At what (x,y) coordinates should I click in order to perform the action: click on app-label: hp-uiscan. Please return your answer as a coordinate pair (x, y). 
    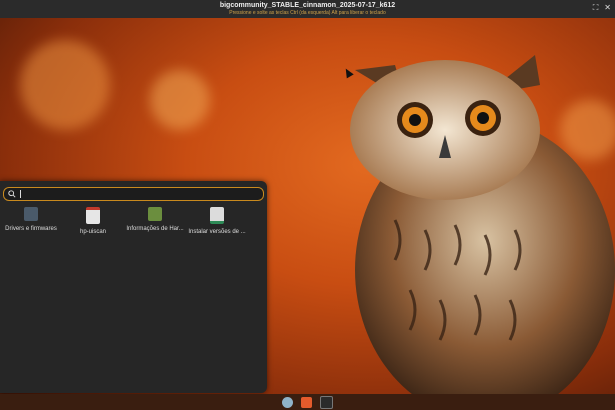
    Looking at the image, I should click on (92, 232).